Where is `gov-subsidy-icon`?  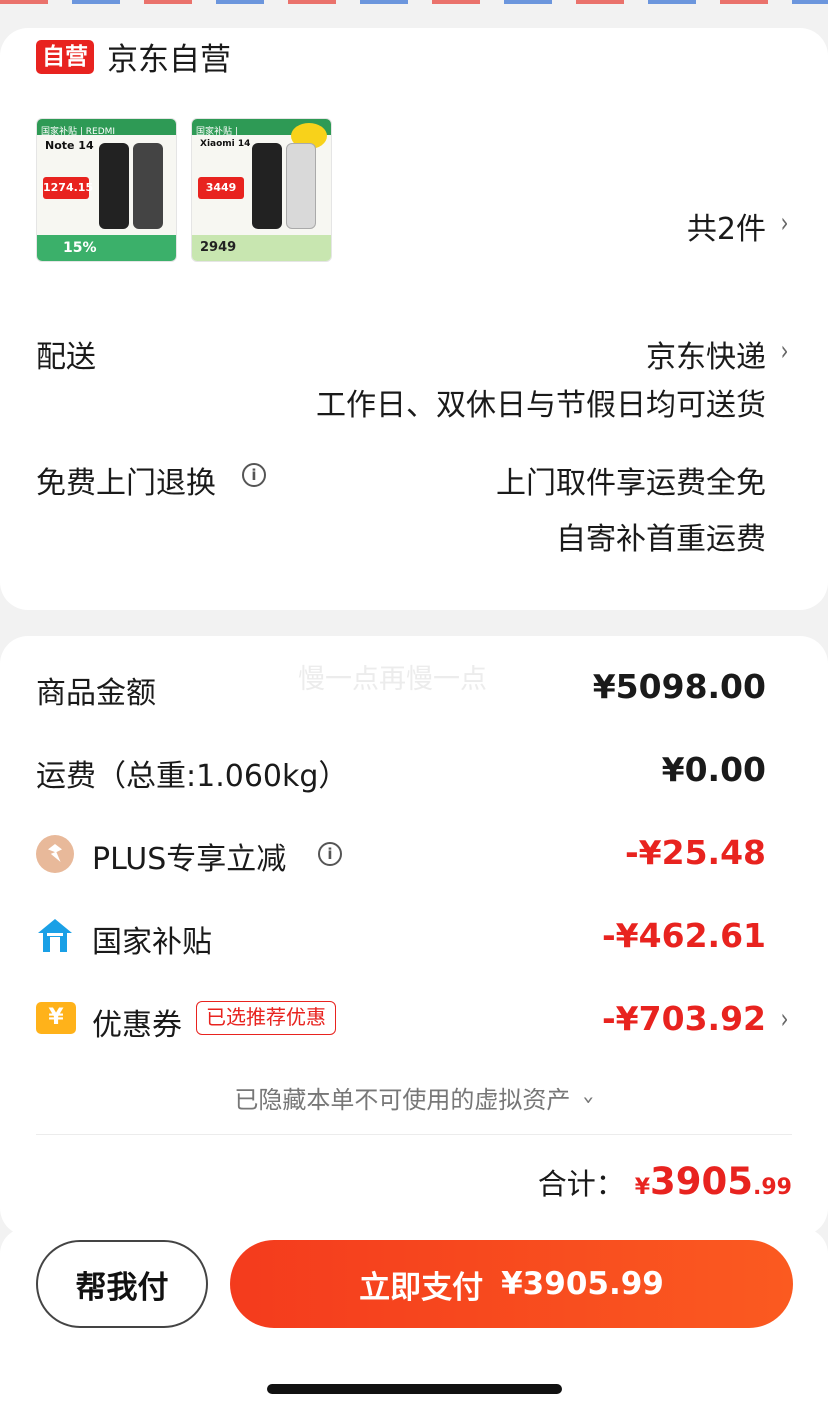
gov-subsidy-icon is located at coordinates (55, 935).